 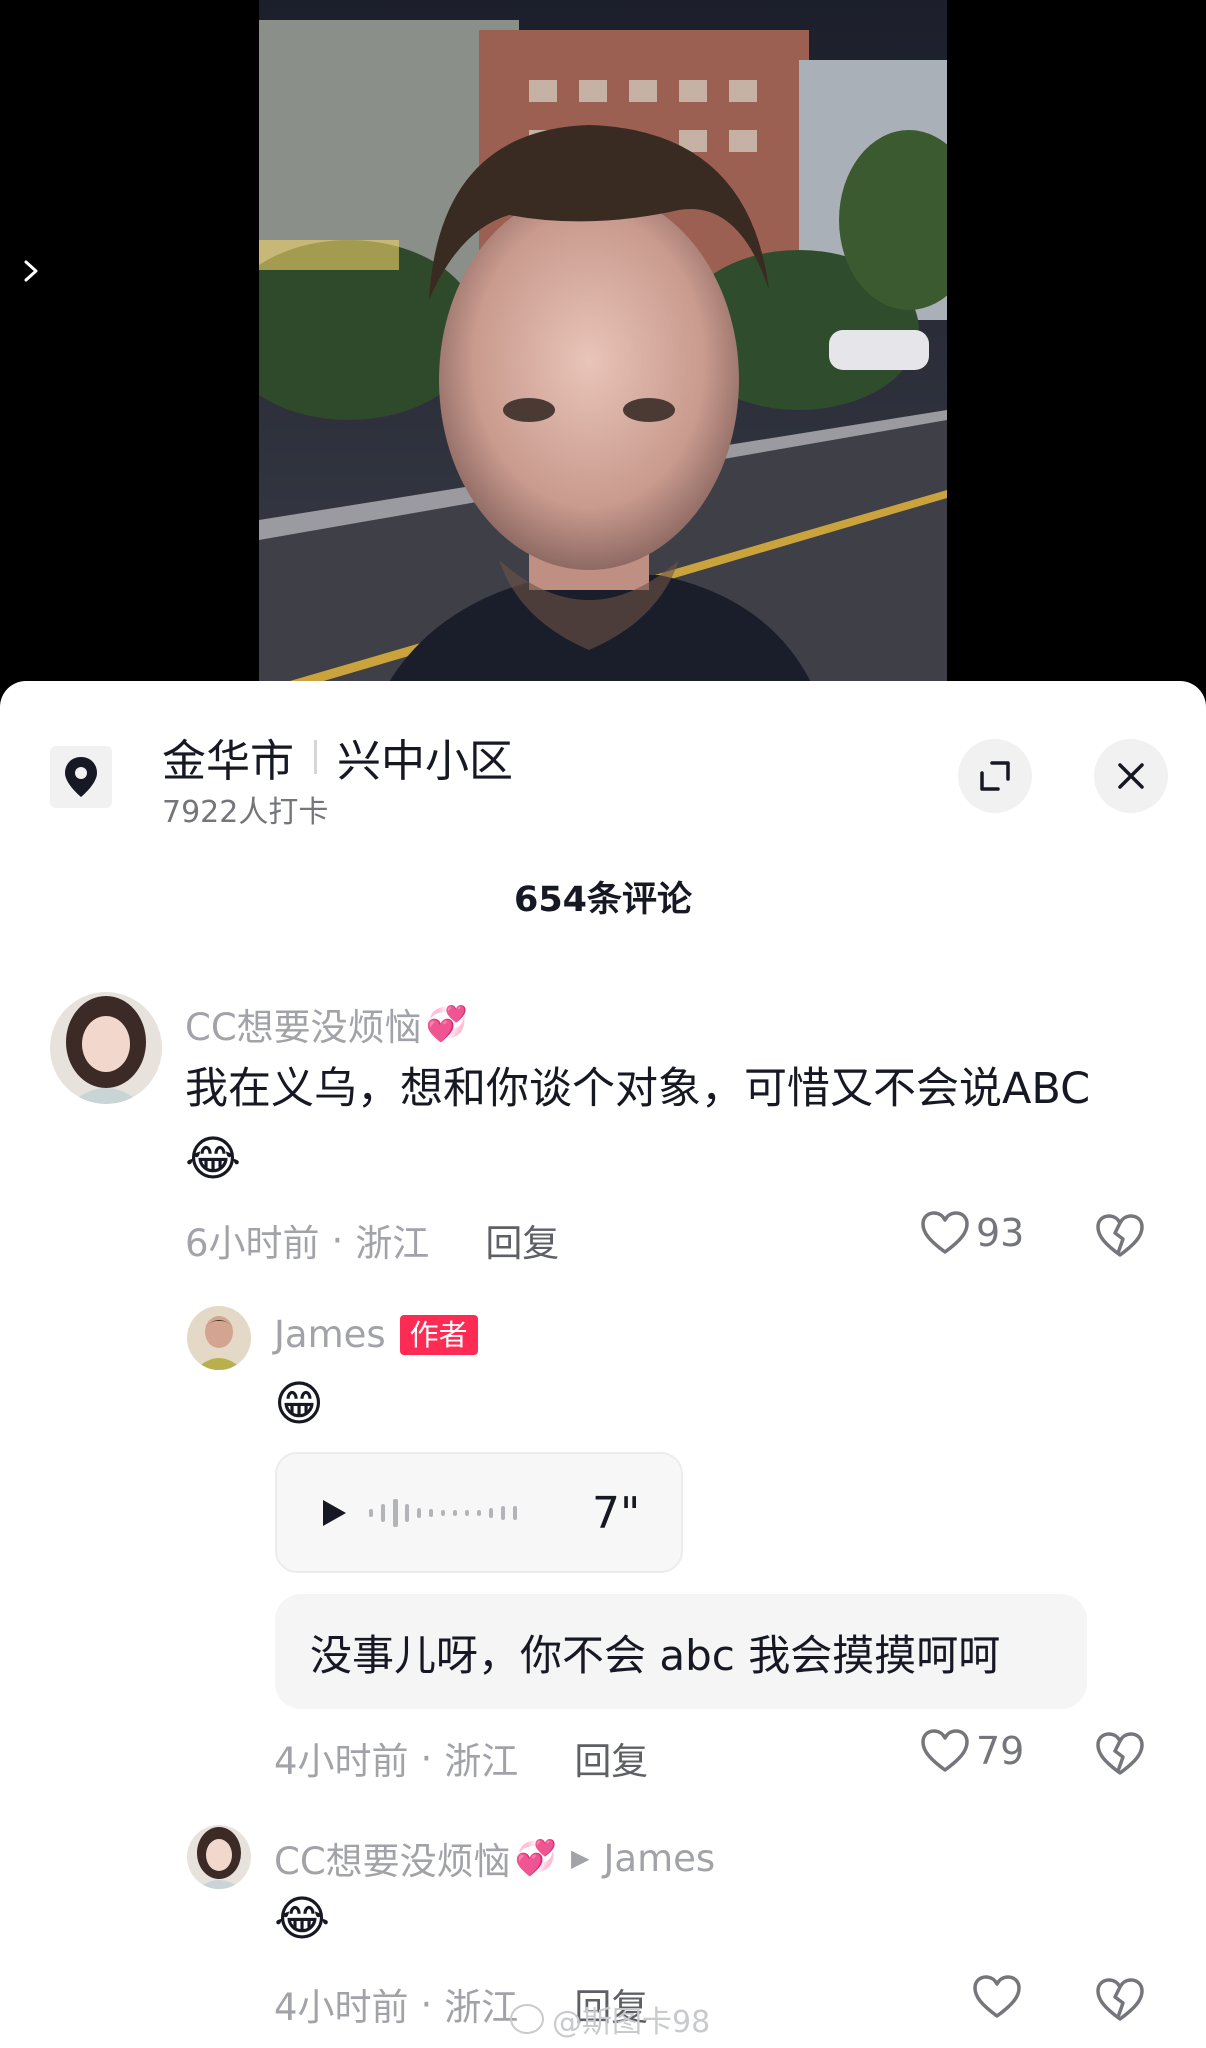 I want to click on grinning-emoji: 😁, so click(x=299, y=1404).